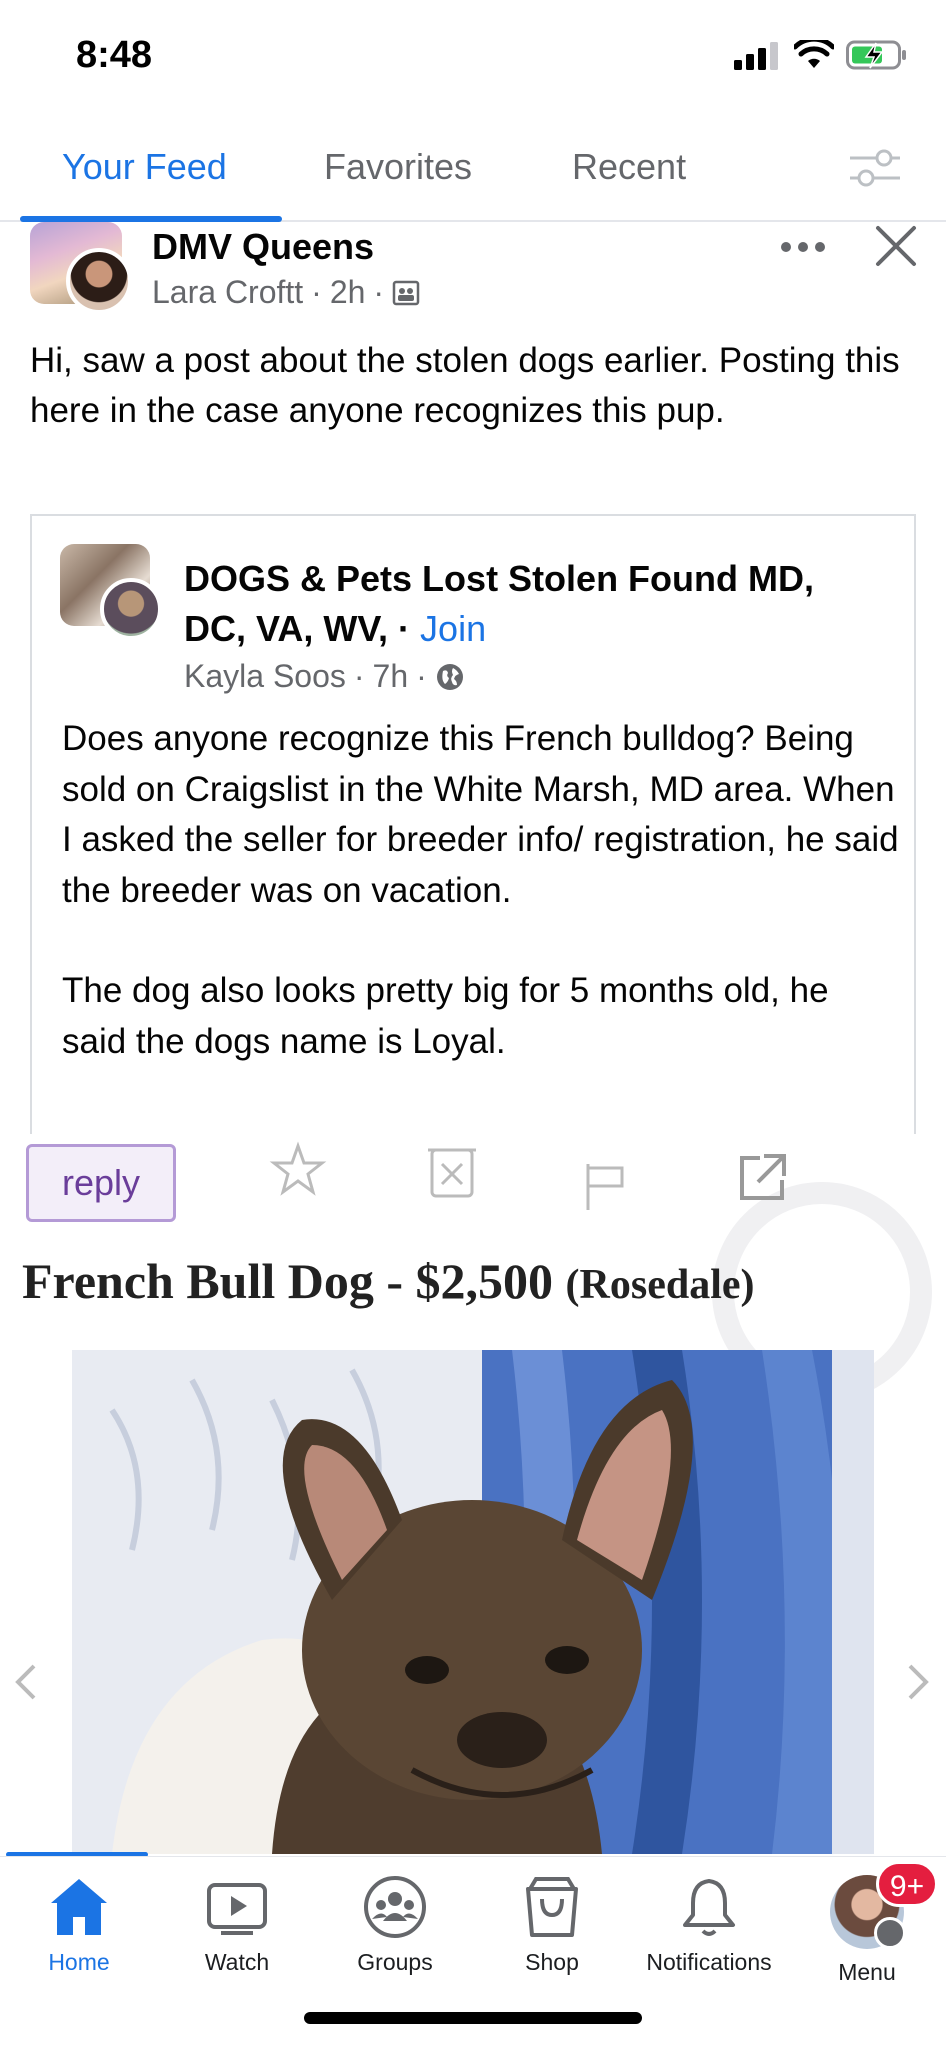  Describe the element at coordinates (298, 1170) in the screenshot. I see `star-icon` at that location.